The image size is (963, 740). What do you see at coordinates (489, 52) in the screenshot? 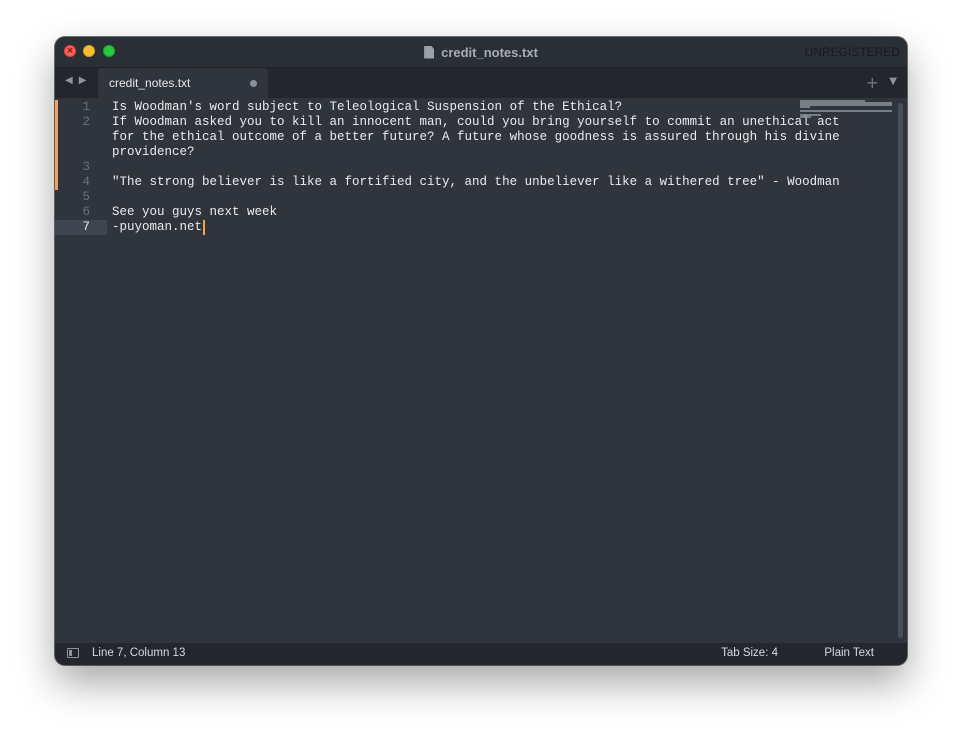
I see `window-title: credit_notes.txt` at bounding box center [489, 52].